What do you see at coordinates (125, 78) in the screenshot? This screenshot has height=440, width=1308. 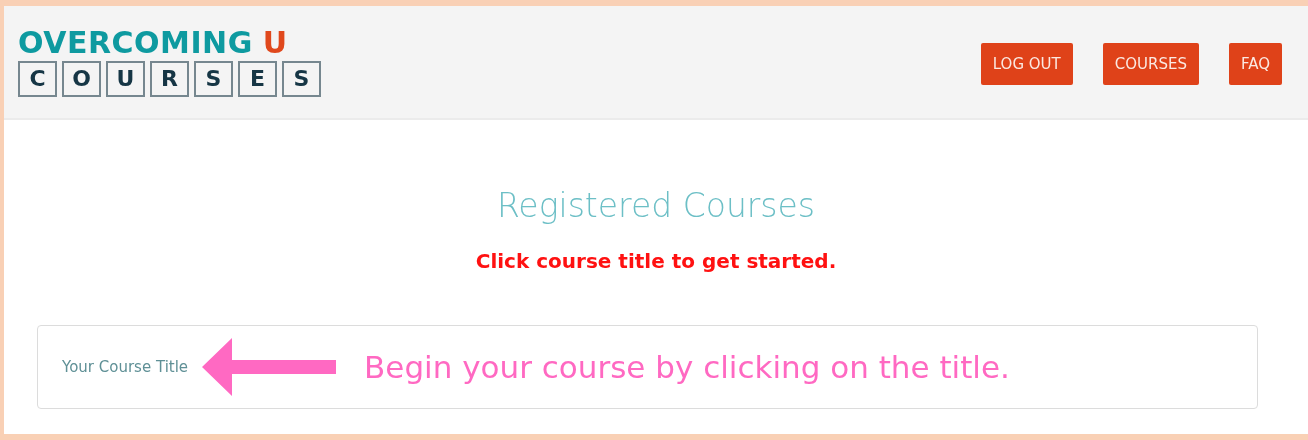 I see `logo-letter-tile: U` at bounding box center [125, 78].